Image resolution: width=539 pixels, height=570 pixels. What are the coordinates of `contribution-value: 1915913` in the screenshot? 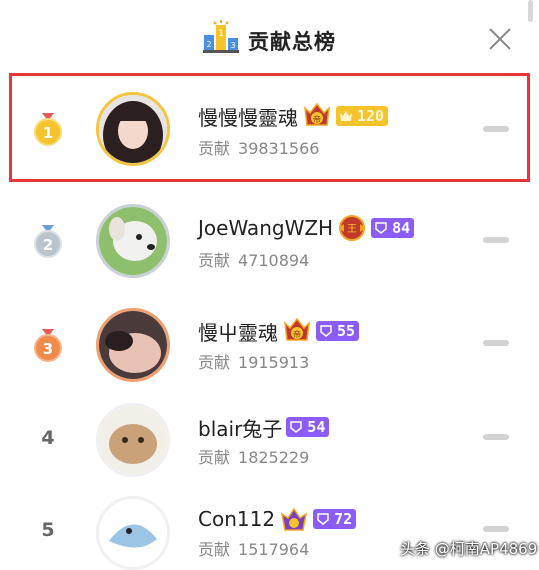 It's located at (274, 362).